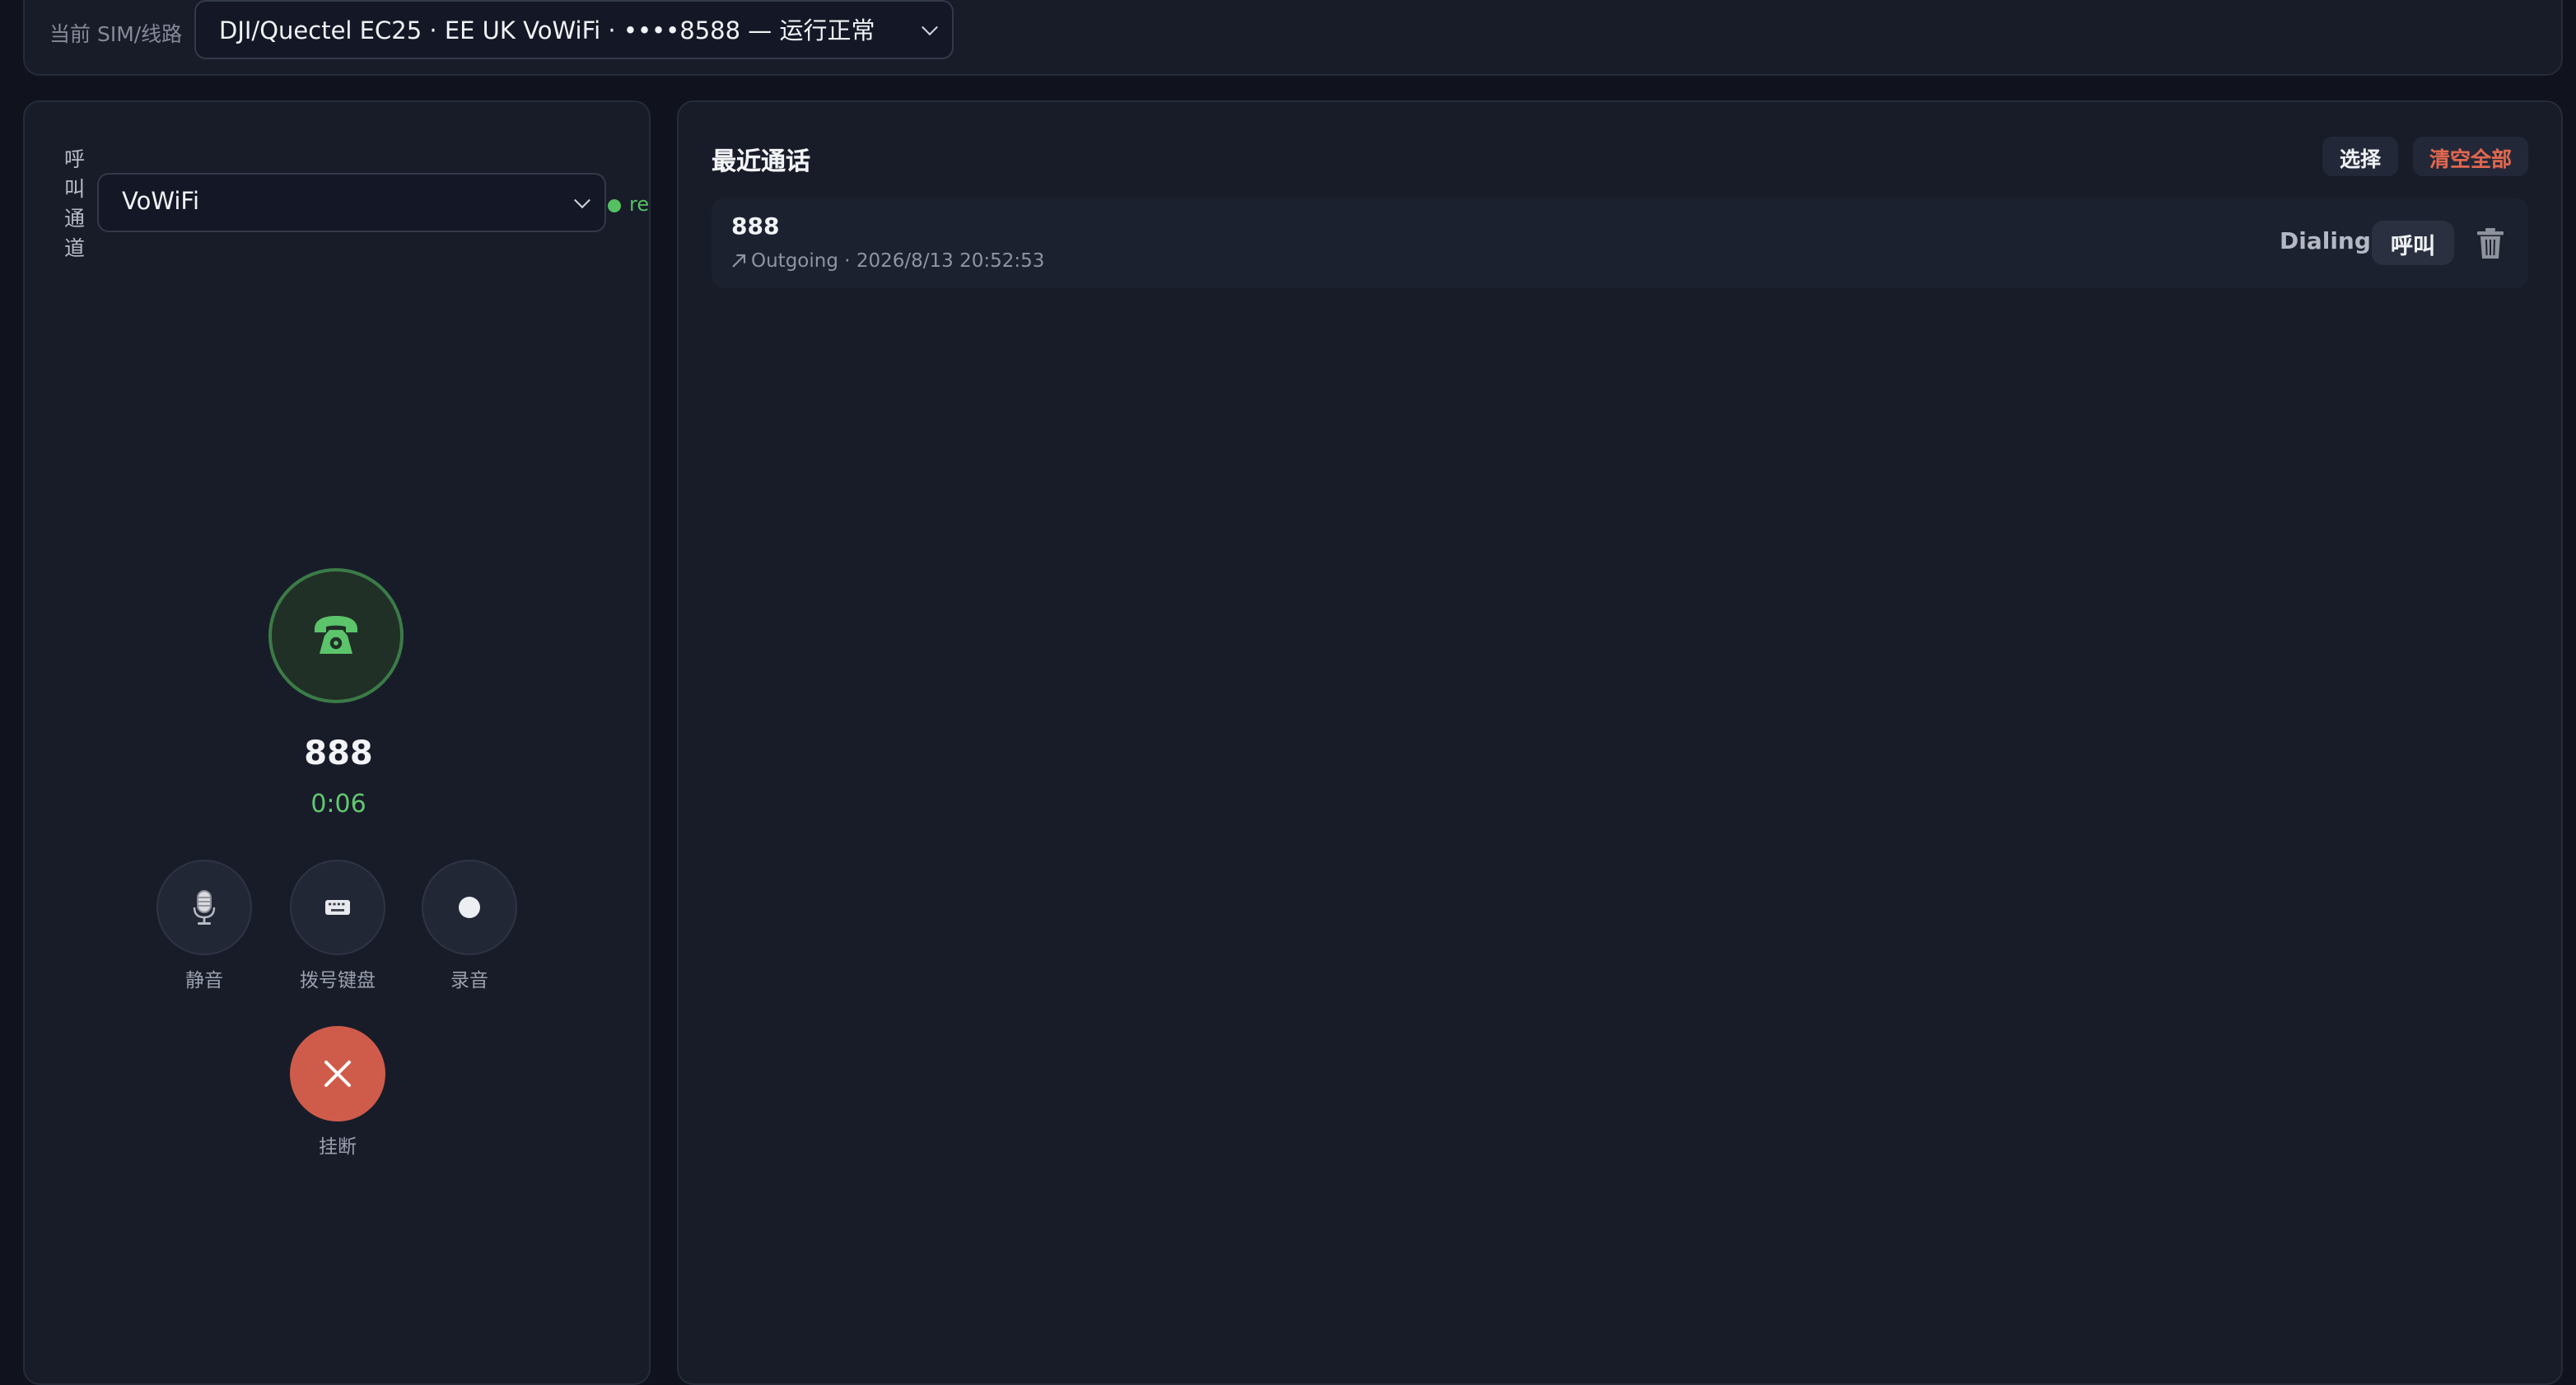  Describe the element at coordinates (469, 979) in the screenshot. I see `record-label: 录音` at that location.